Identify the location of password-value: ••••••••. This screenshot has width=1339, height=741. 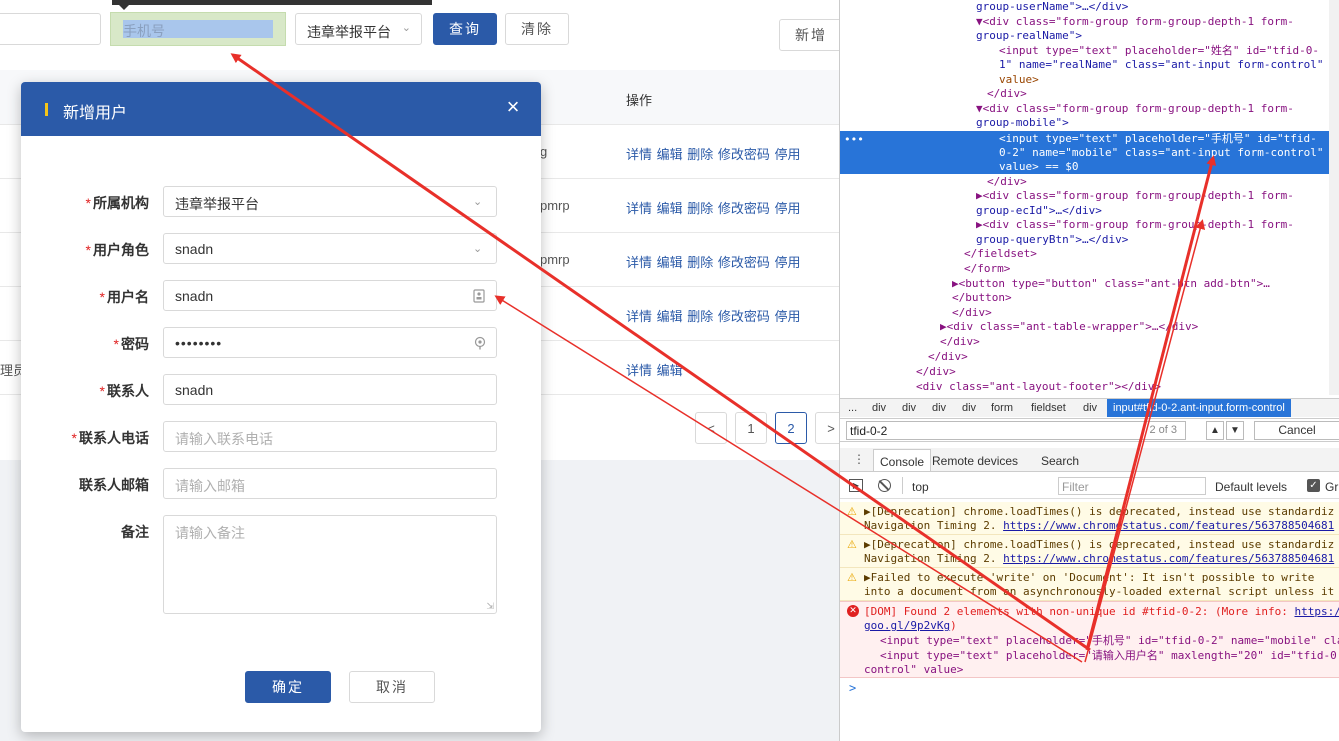
(199, 343).